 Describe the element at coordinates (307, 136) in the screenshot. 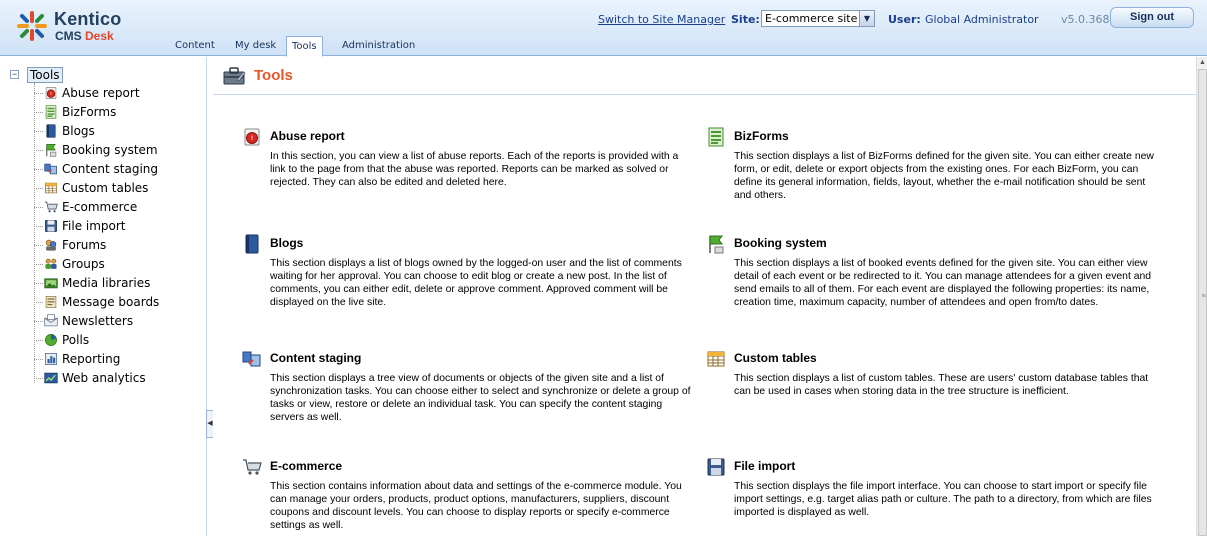

I see `section-title: Abuse report` at that location.